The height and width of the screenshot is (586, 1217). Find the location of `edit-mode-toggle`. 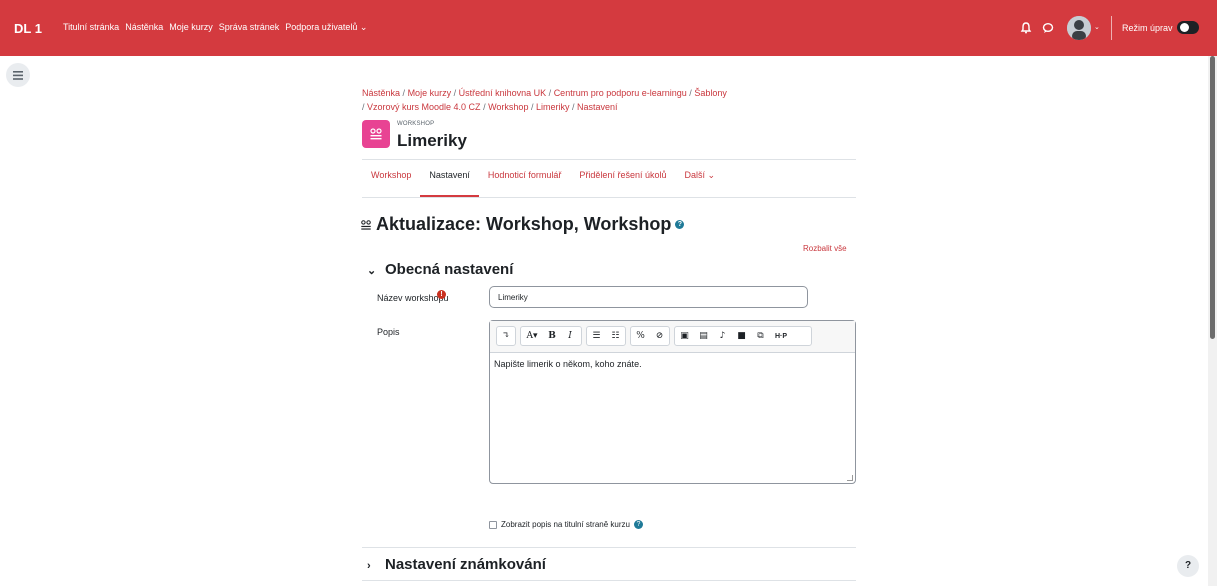

edit-mode-toggle is located at coordinates (1188, 27).